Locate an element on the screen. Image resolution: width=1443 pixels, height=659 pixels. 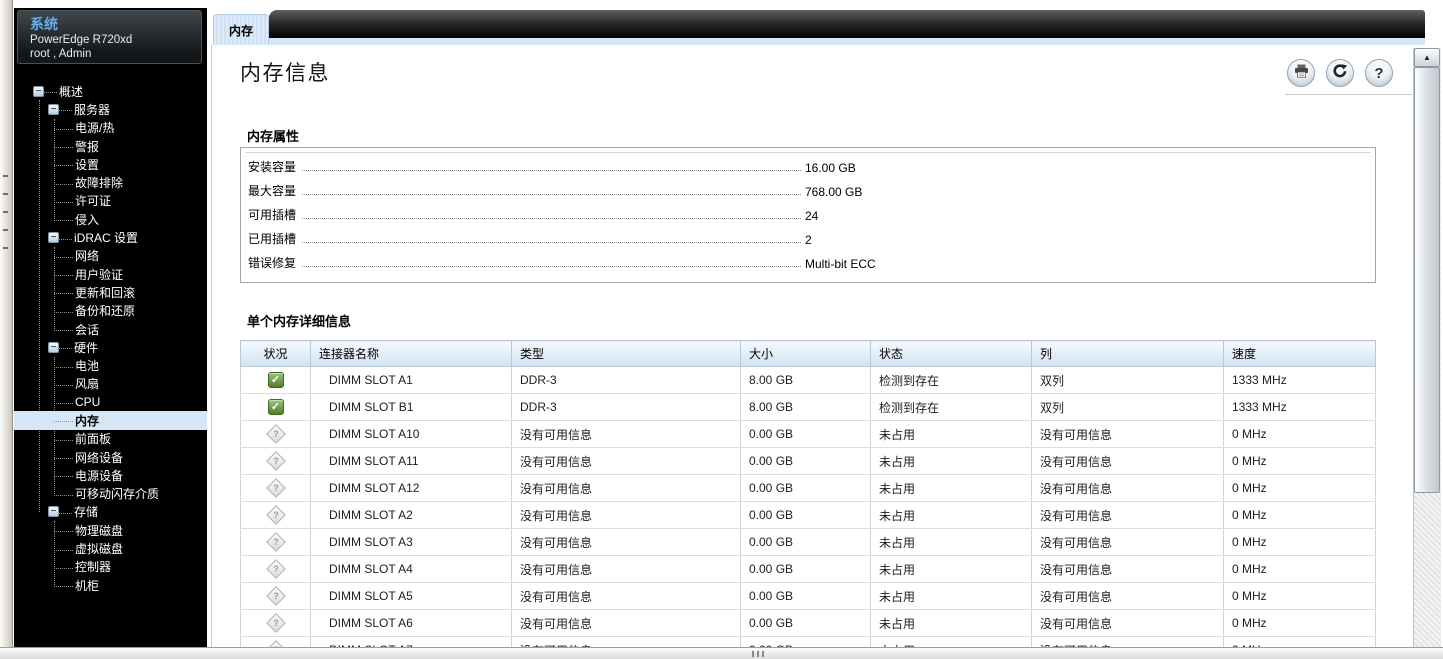
sidebar-item-label: 前面板 is located at coordinates (93, 439).